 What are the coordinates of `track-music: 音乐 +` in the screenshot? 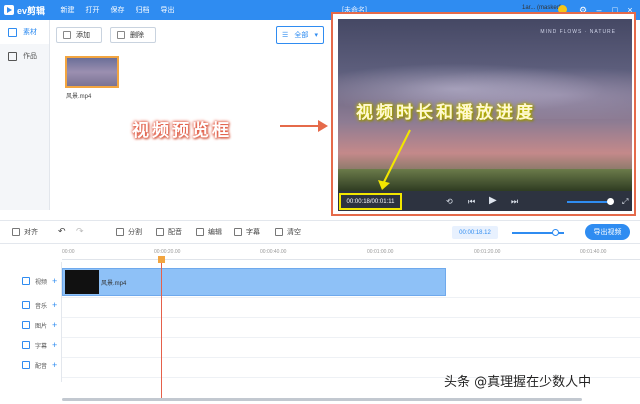 It's located at (39, 305).